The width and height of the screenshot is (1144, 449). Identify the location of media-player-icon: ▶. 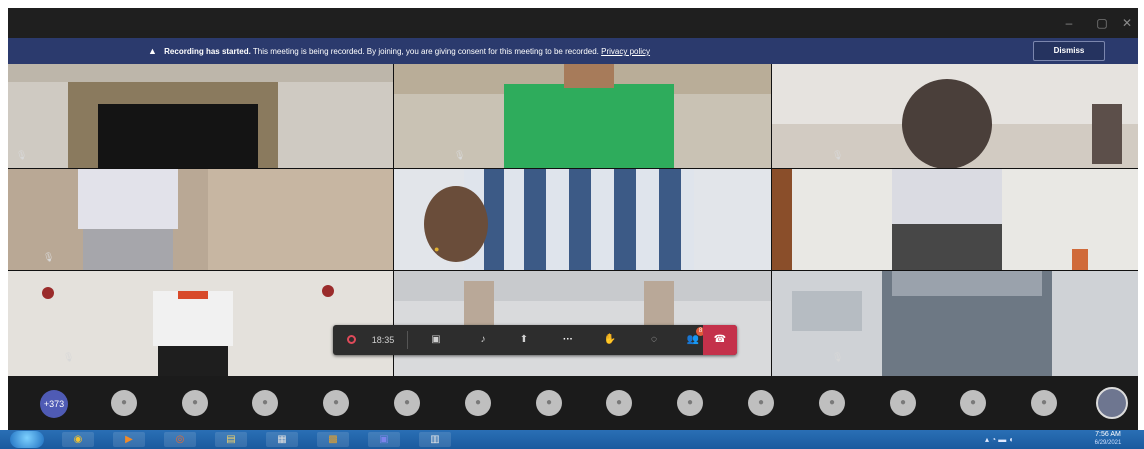
(129, 439).